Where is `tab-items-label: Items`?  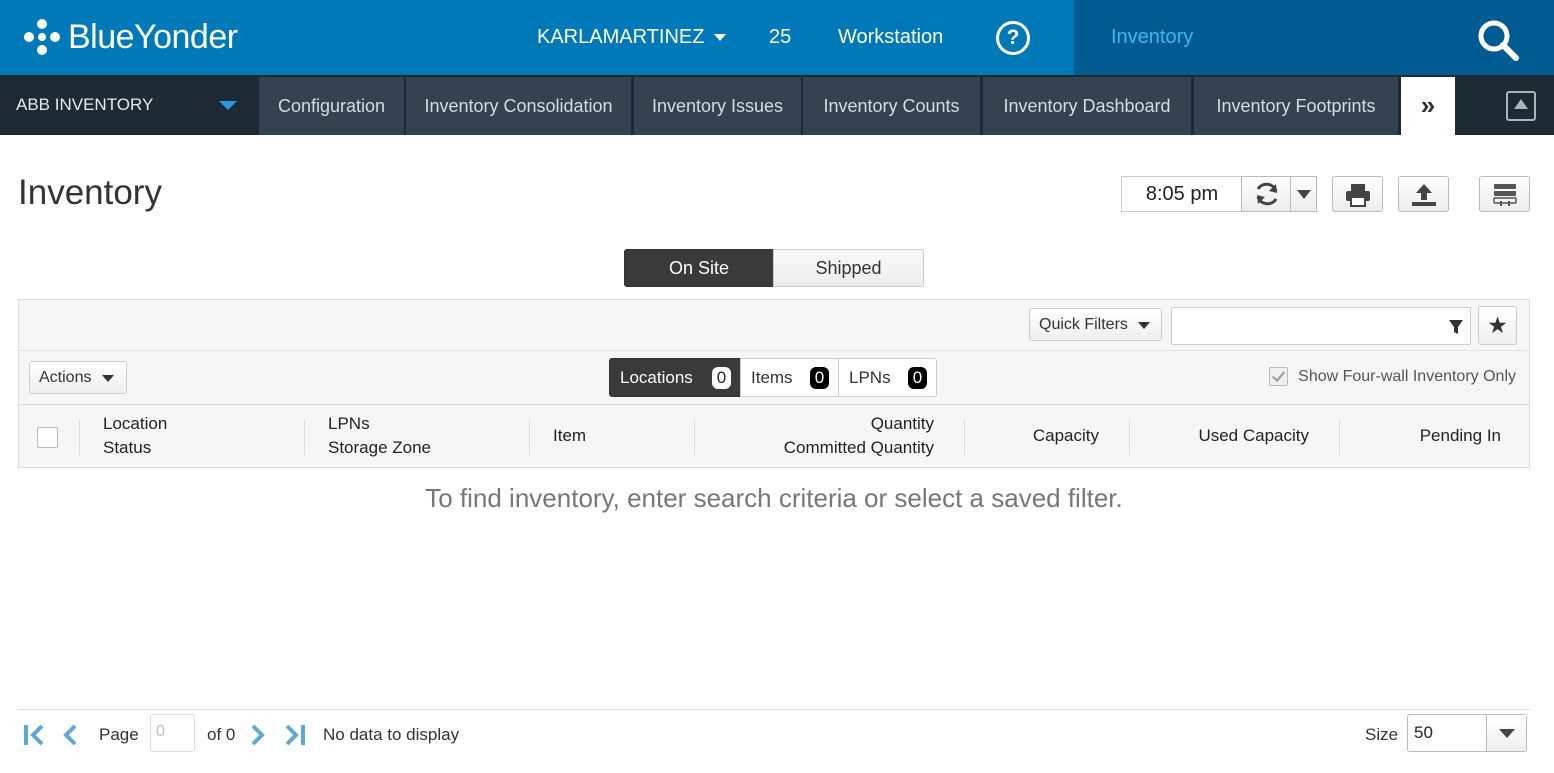
tab-items-label: Items is located at coordinates (772, 377).